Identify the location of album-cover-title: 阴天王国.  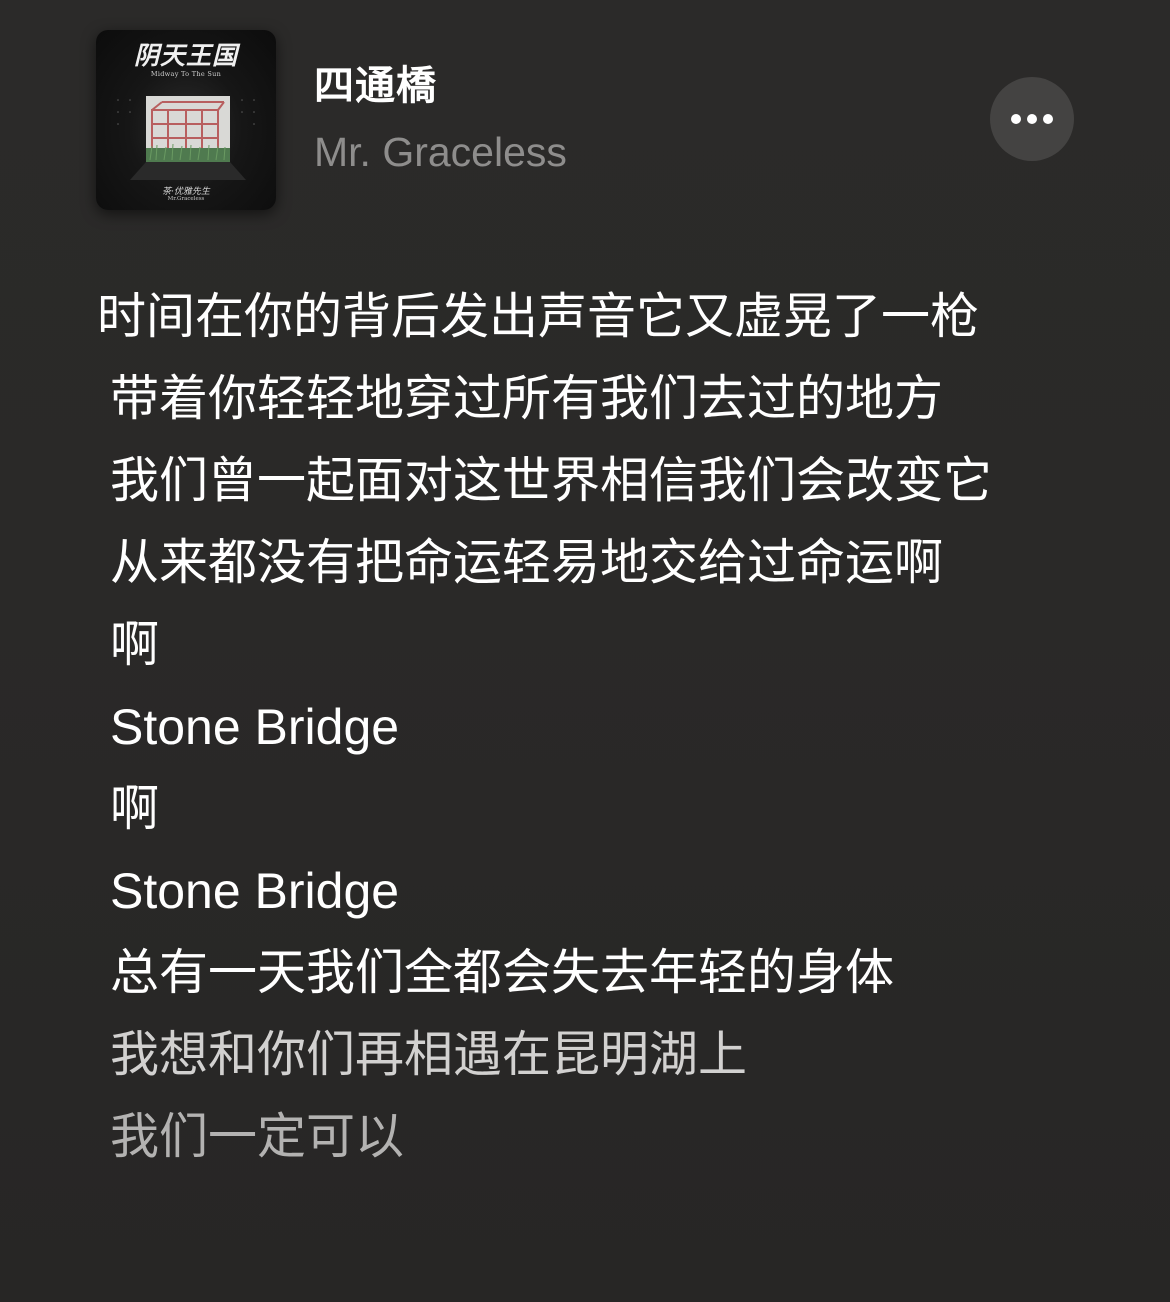
(185, 55).